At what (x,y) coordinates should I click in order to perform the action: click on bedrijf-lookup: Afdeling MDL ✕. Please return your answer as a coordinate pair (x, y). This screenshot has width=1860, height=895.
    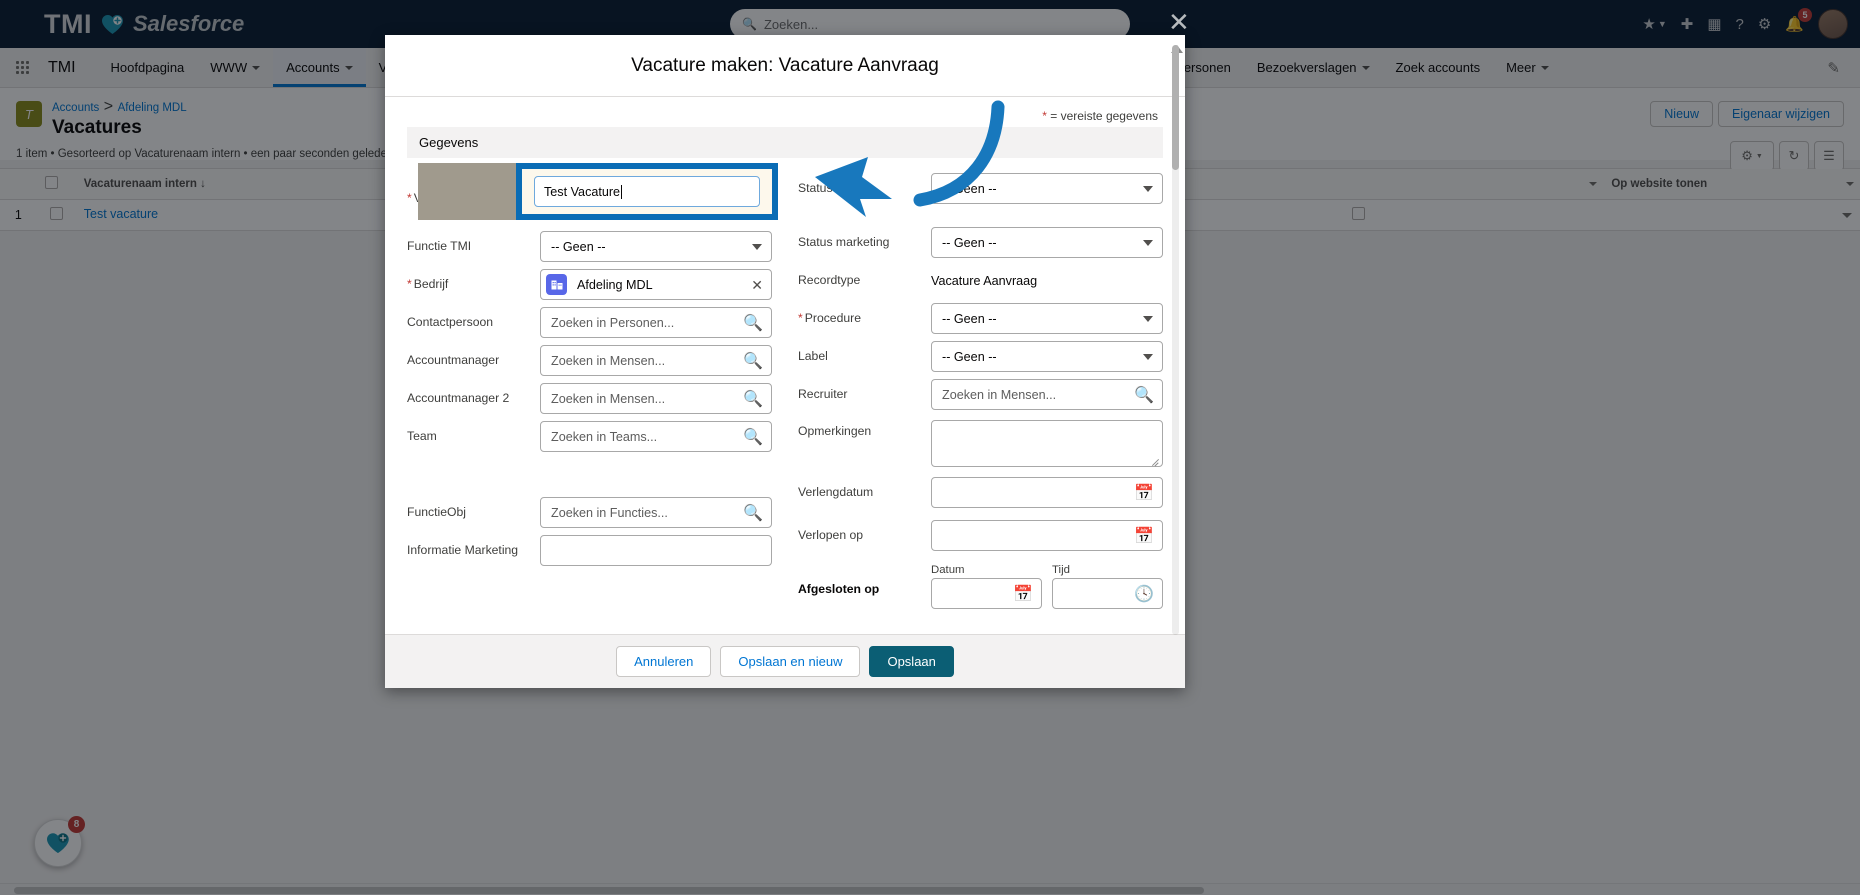
    Looking at the image, I should click on (656, 284).